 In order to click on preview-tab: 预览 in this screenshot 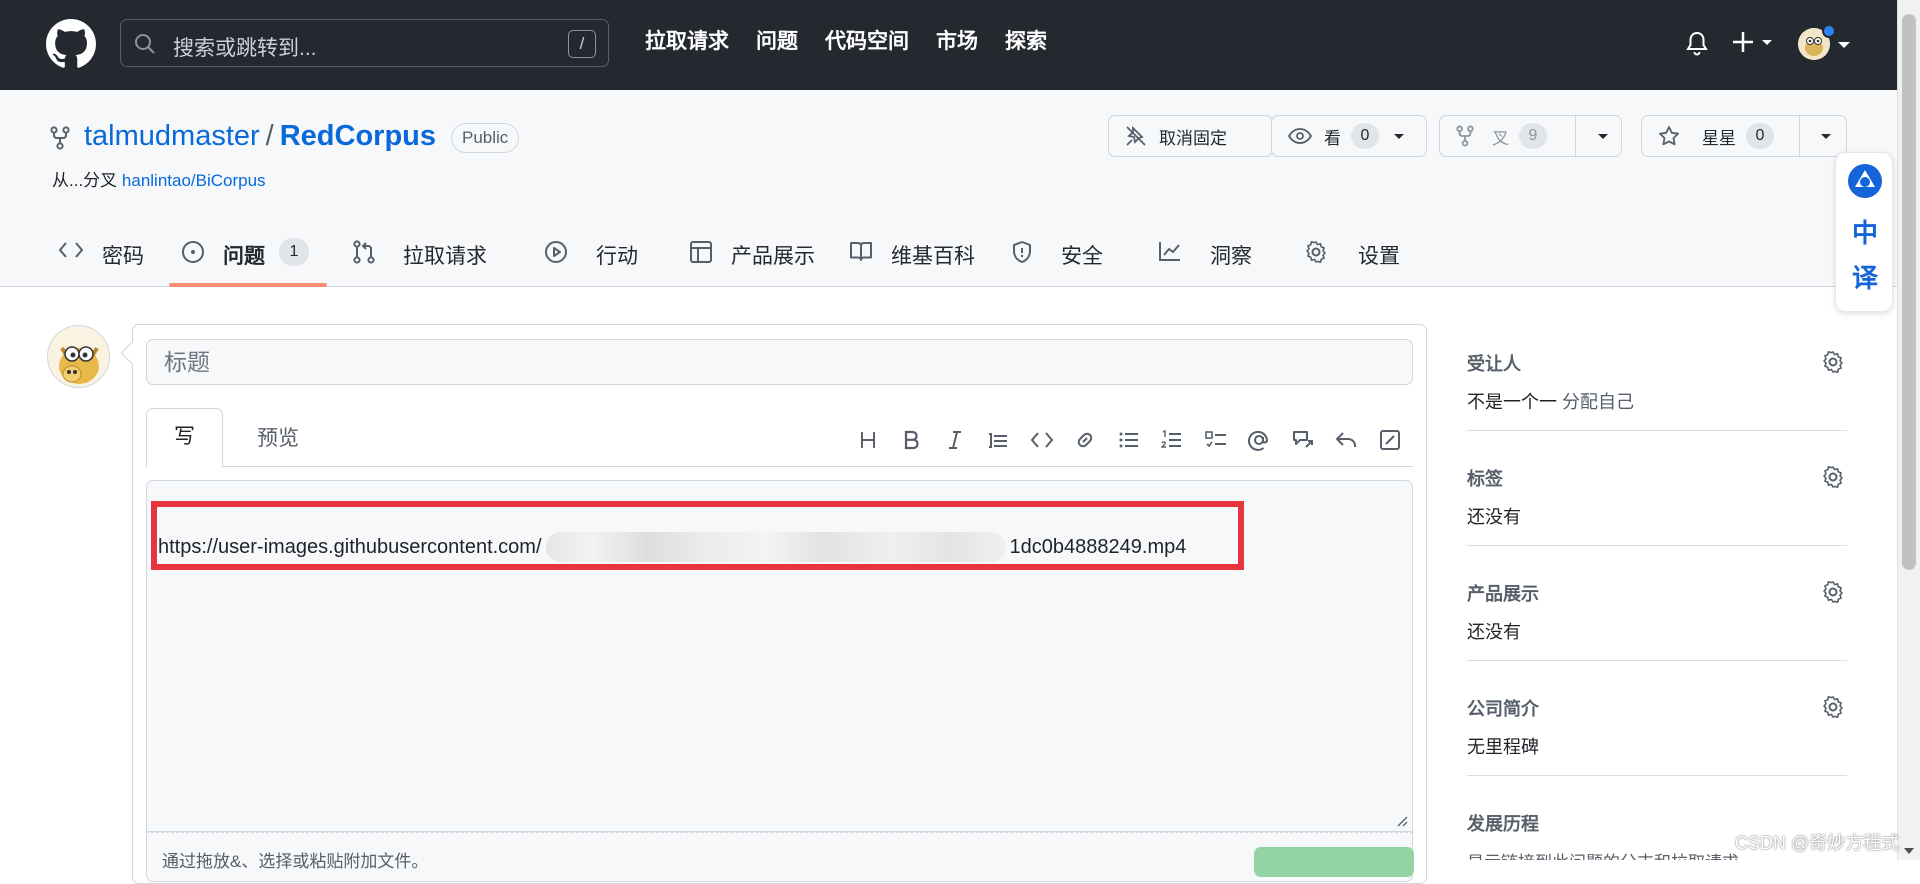, I will do `click(278, 437)`.